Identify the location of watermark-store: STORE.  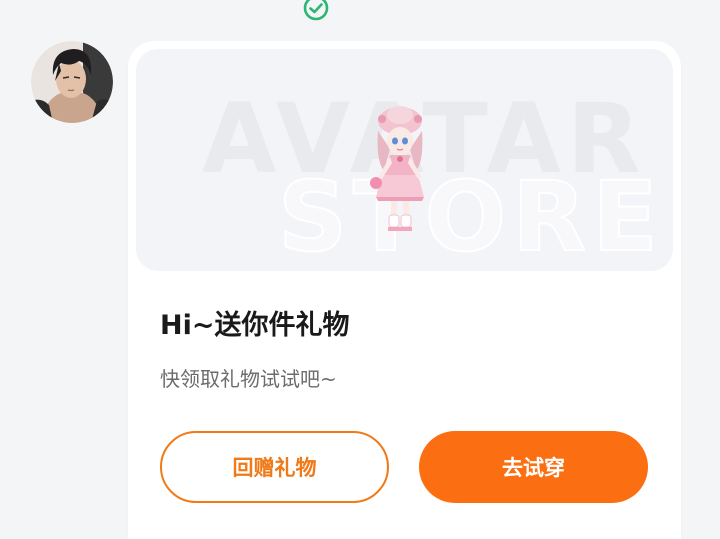
(470, 216).